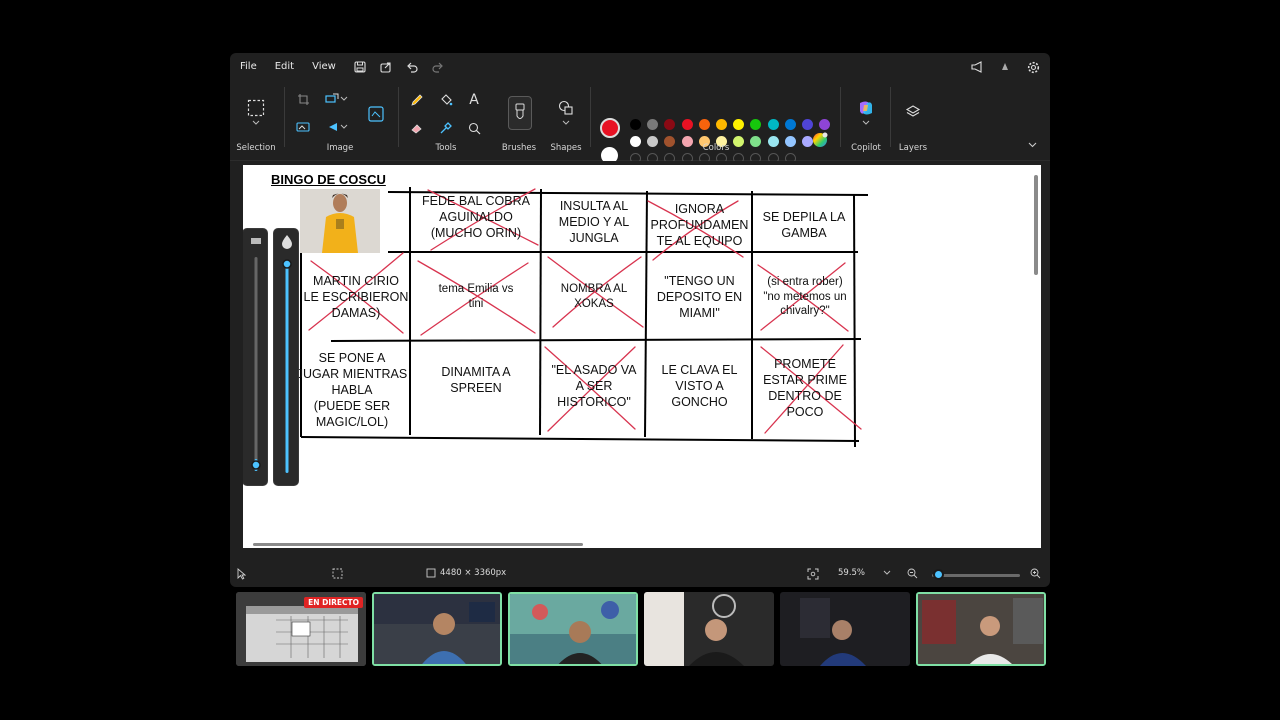 The width and height of the screenshot is (1280, 720). What do you see at coordinates (356, 297) in the screenshot?
I see `bingo-cell: MARTIN CIRIO LE ESCRIBIERON DAMAS)` at bounding box center [356, 297].